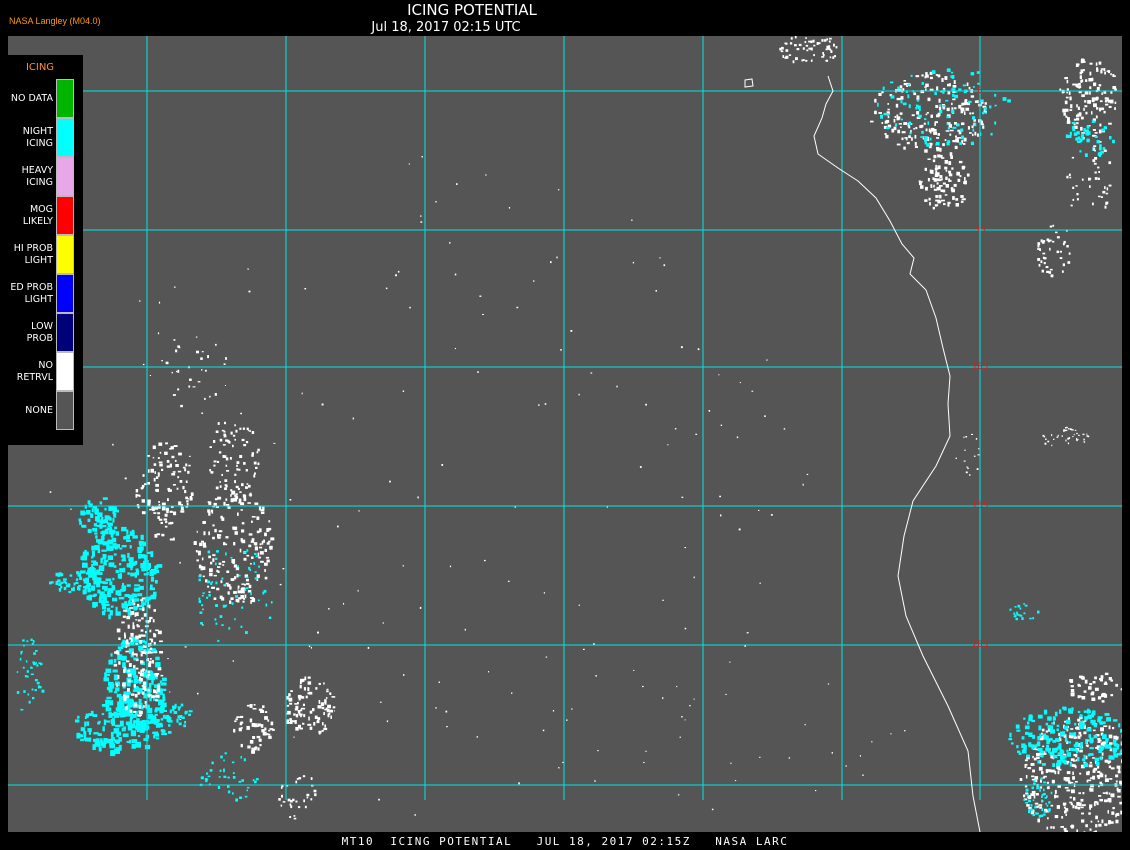 Image resolution: width=1130 pixels, height=850 pixels. What do you see at coordinates (749, 83) in the screenshot?
I see `island-outline` at bounding box center [749, 83].